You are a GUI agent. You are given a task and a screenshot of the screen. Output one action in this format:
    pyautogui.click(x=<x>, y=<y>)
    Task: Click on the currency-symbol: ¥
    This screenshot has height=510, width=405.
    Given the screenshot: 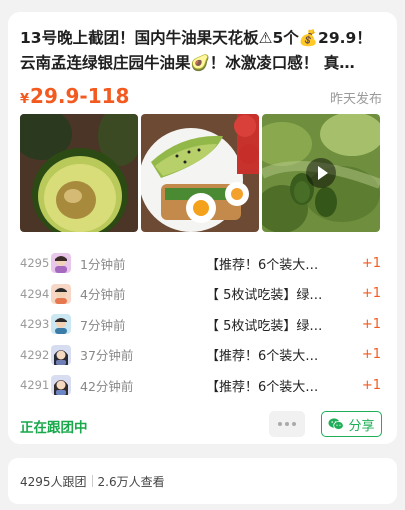 What is the action you would take?
    pyautogui.click(x=25, y=99)
    